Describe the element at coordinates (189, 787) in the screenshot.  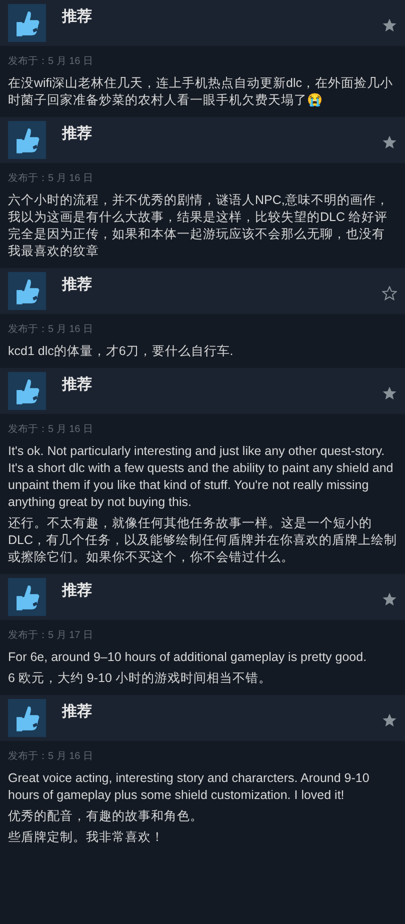
I see `review-text: Great voice acting, interesting story and chararcters. Around 9-10 hours of gameplay plus some shield customization. I loved it!` at that location.